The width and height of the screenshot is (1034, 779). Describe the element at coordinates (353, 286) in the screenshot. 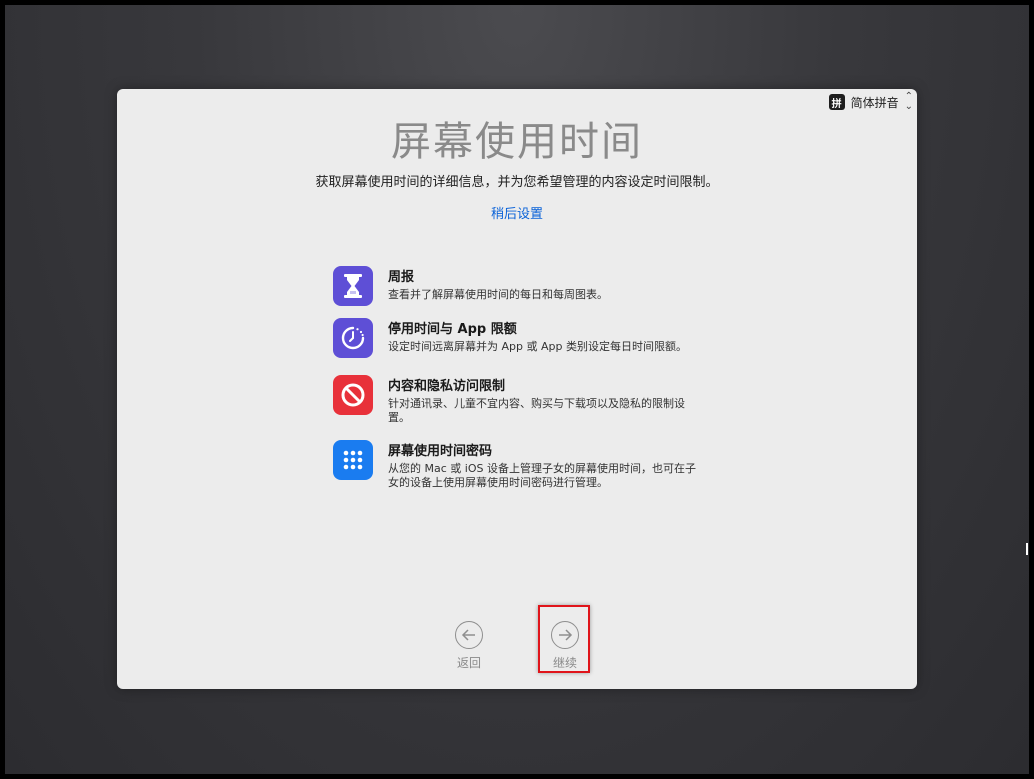

I see `hourglass-icon` at that location.